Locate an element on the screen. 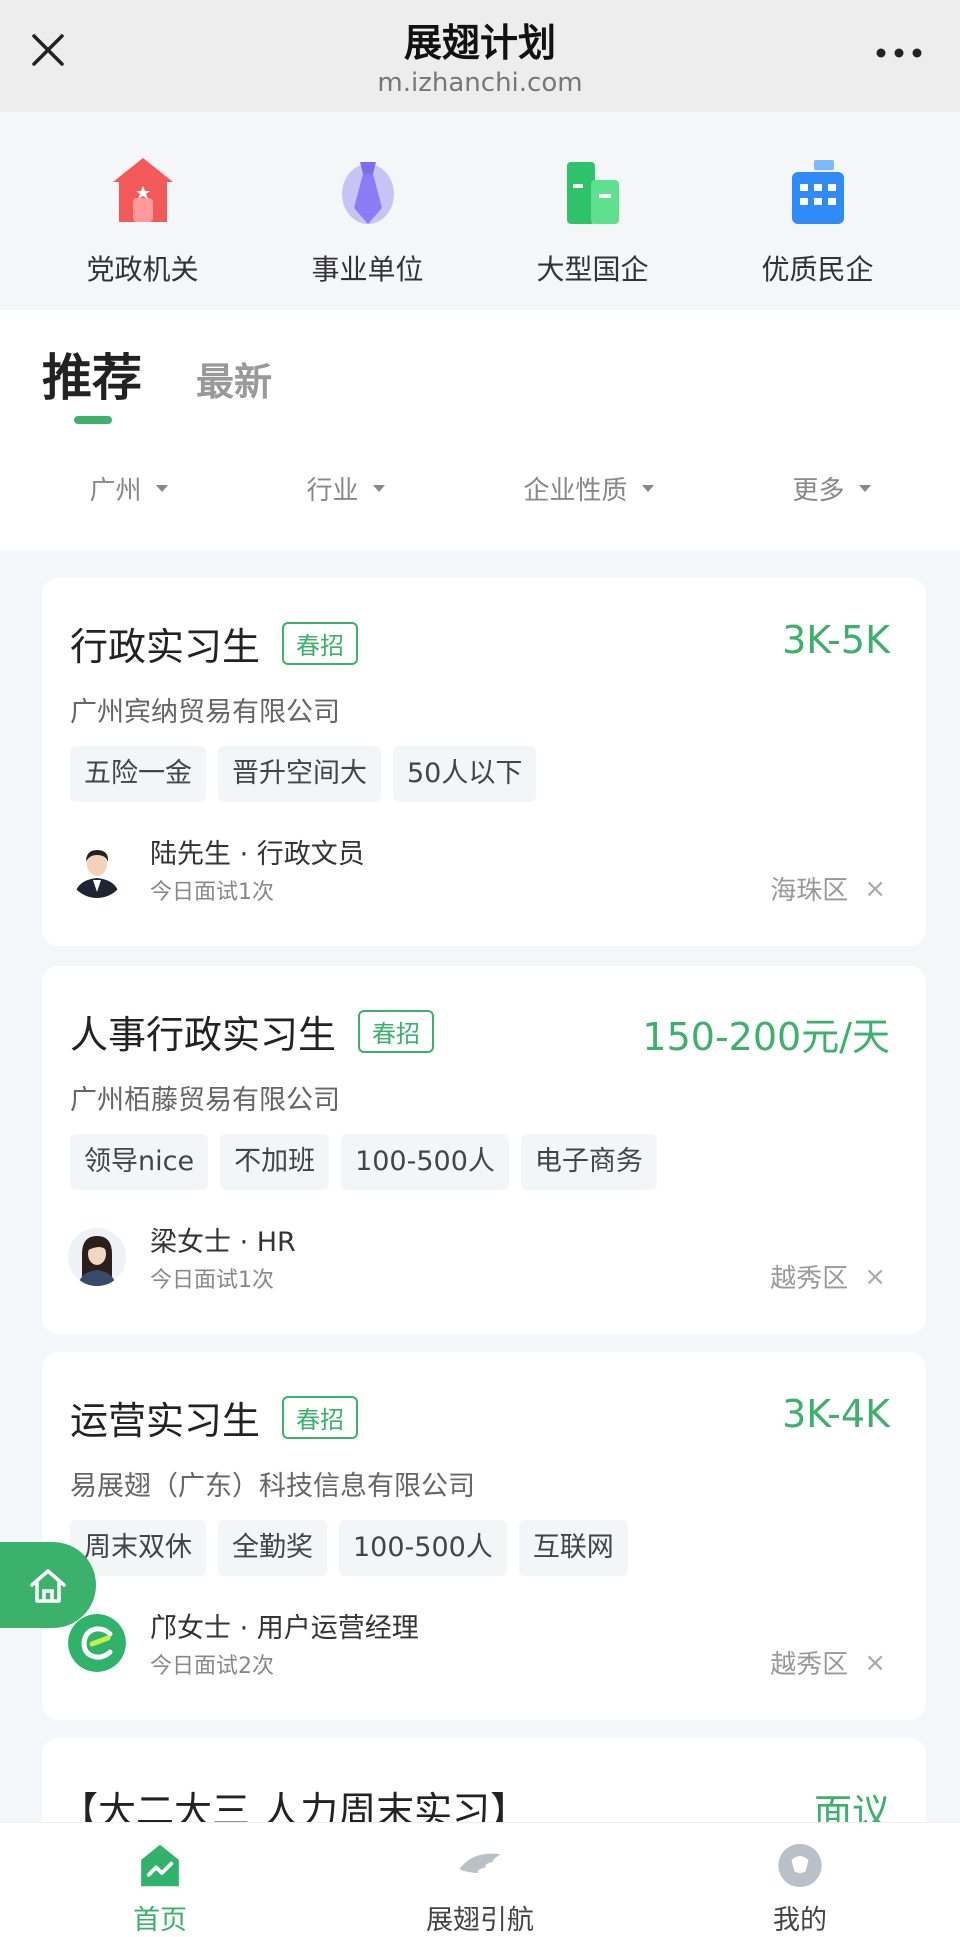 Image resolution: width=960 pixels, height=1937 pixels. category-state-enterprise: 大型国企 is located at coordinates (593, 210).